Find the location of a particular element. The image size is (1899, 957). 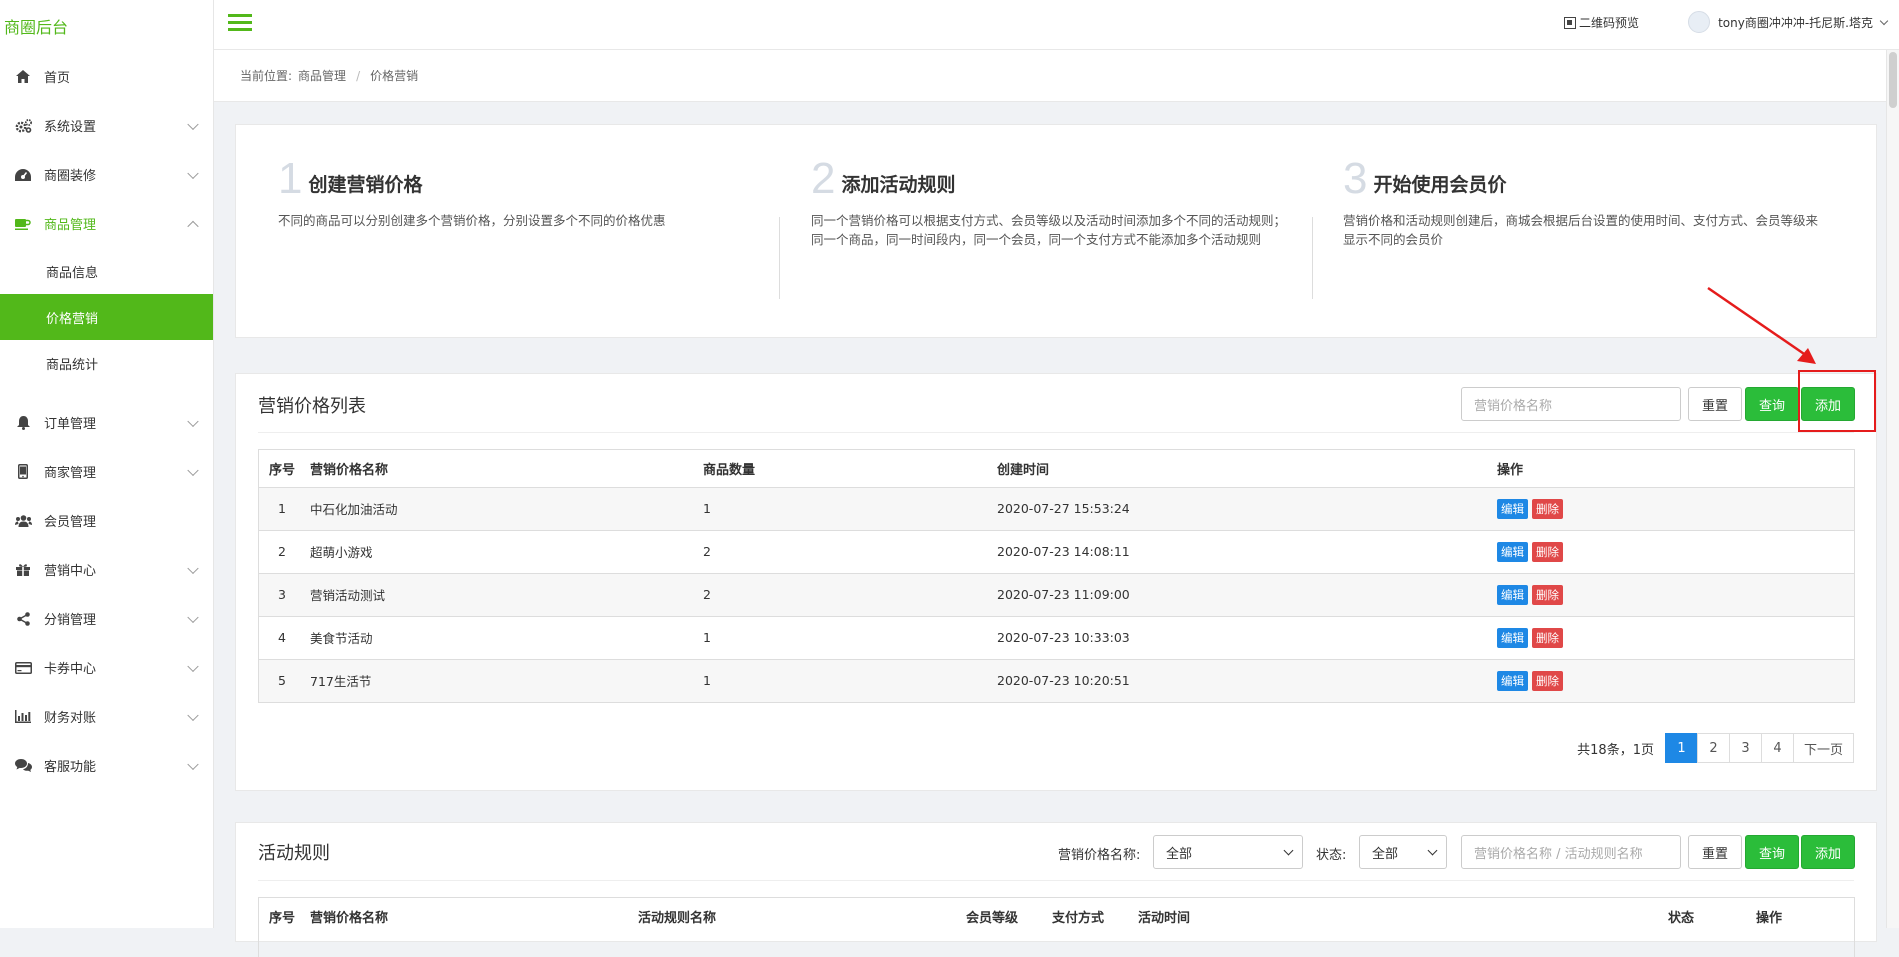

sidebar-item-decoration: 商圈装修 is located at coordinates (106, 174).